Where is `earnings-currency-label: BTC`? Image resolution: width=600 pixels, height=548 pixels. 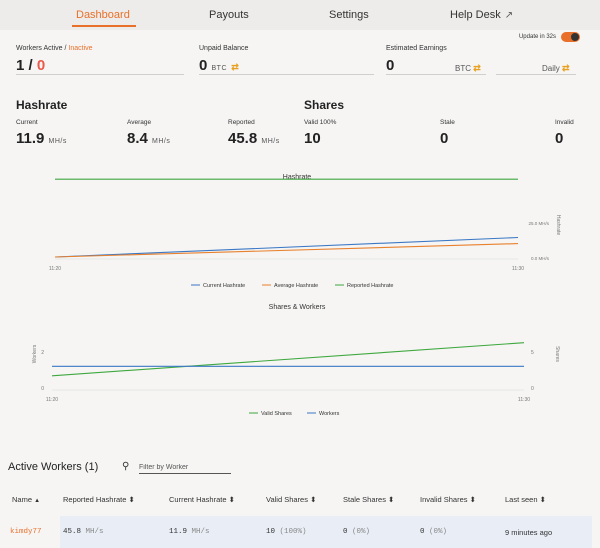
earnings-currency-label: BTC is located at coordinates (463, 68).